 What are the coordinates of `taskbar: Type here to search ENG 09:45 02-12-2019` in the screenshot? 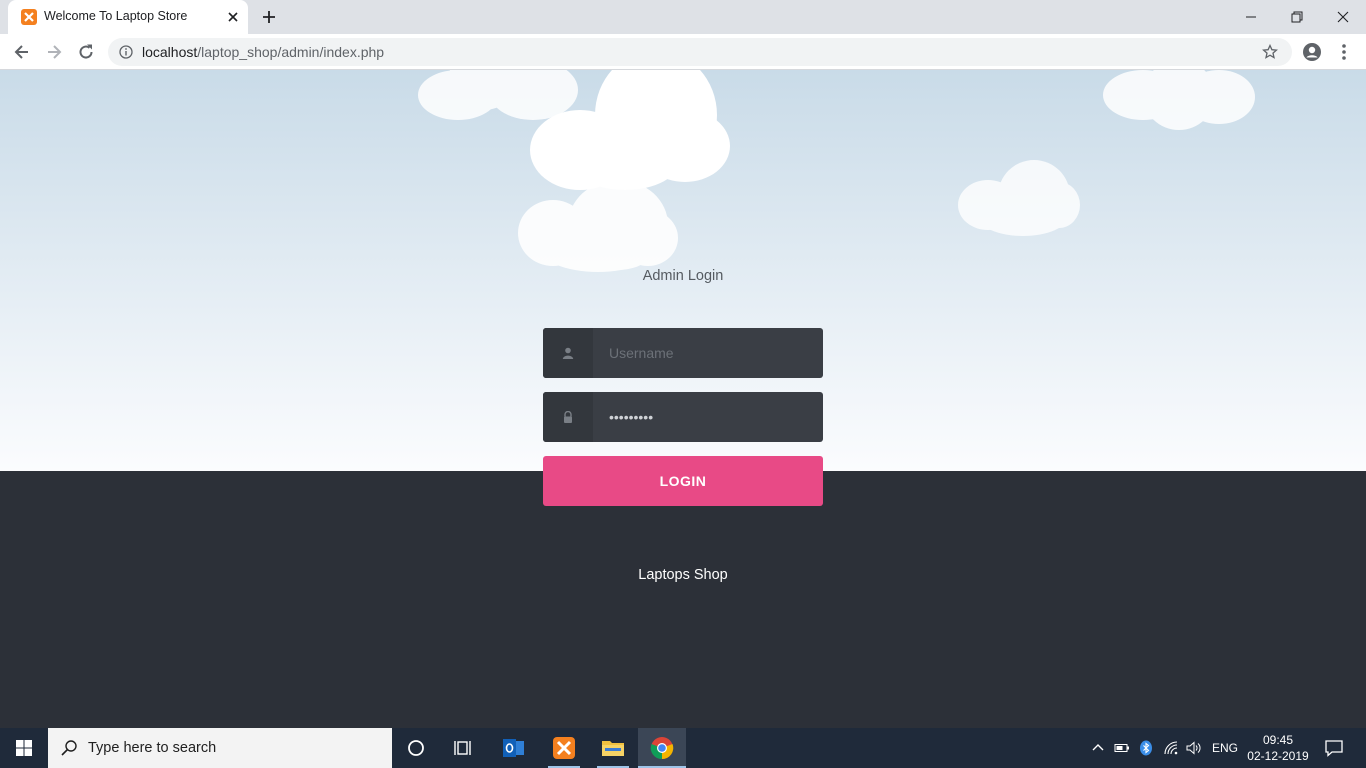 It's located at (683, 748).